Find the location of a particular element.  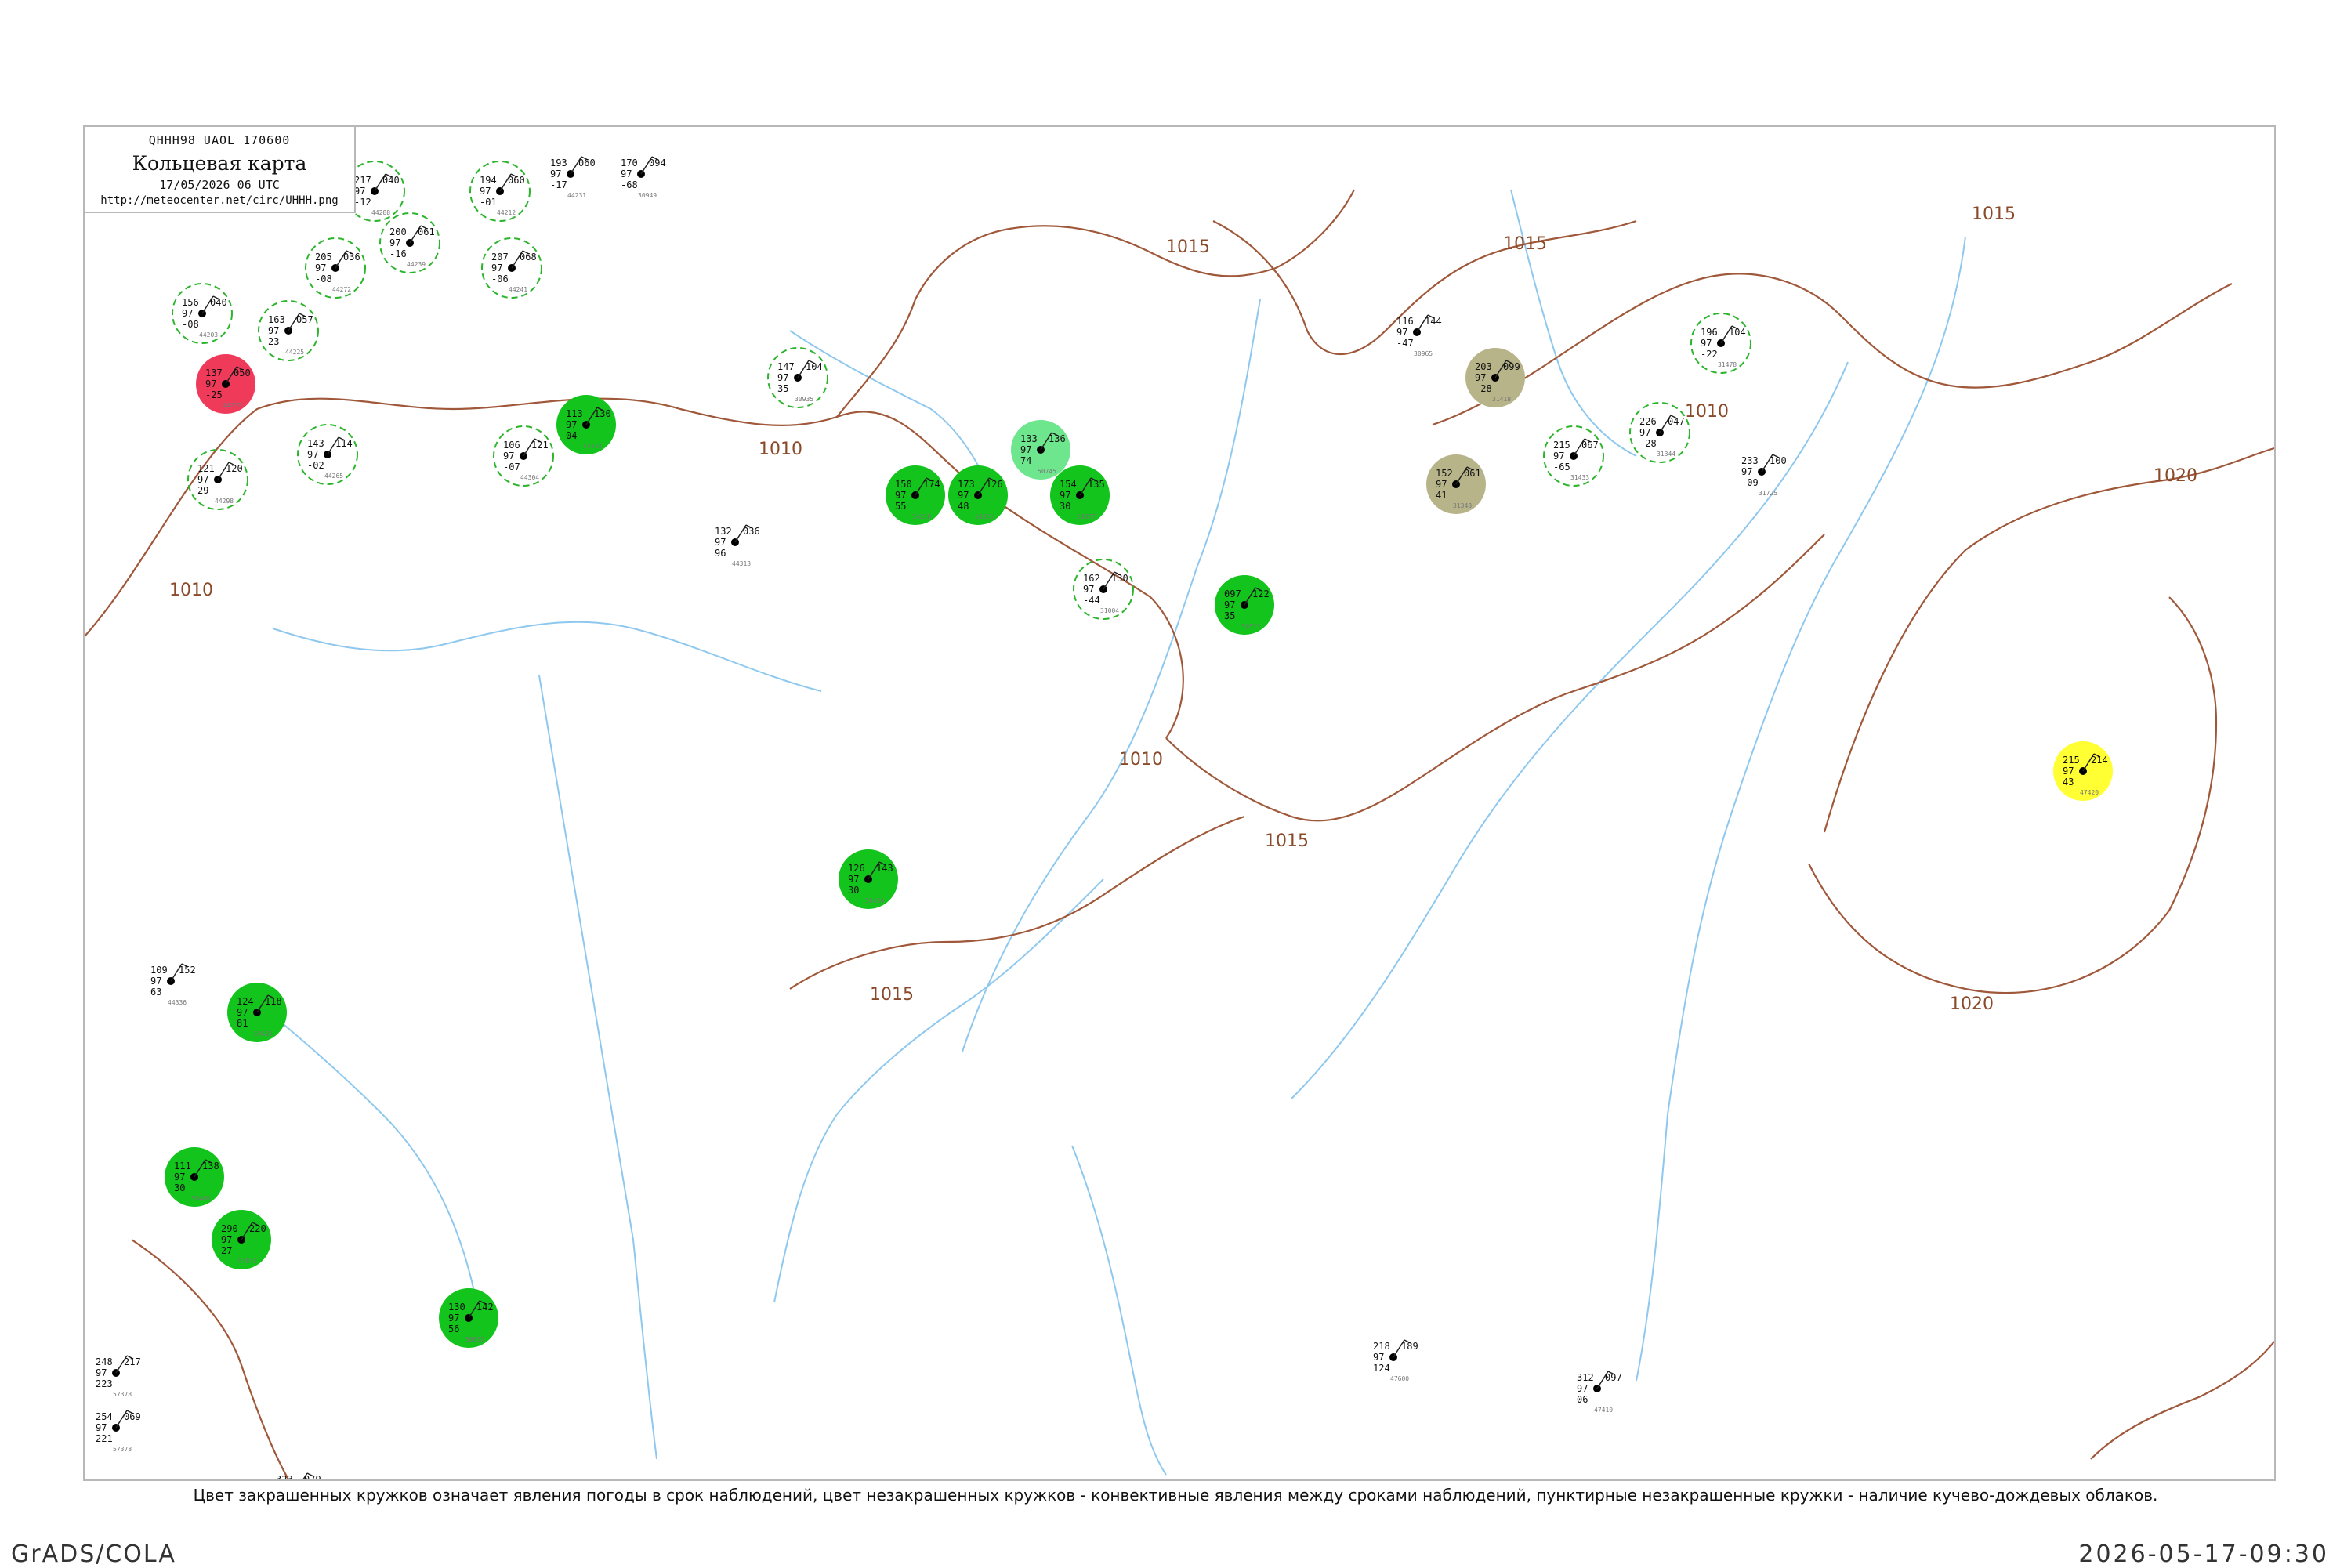

station-index: 50468 is located at coordinates (200, 1199).